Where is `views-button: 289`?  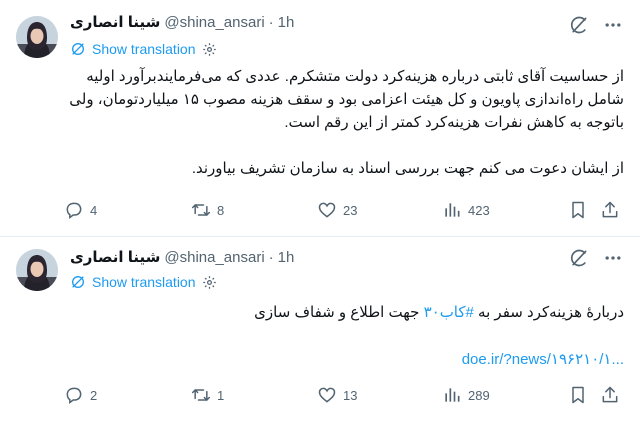
views-button: 289 is located at coordinates (466, 395).